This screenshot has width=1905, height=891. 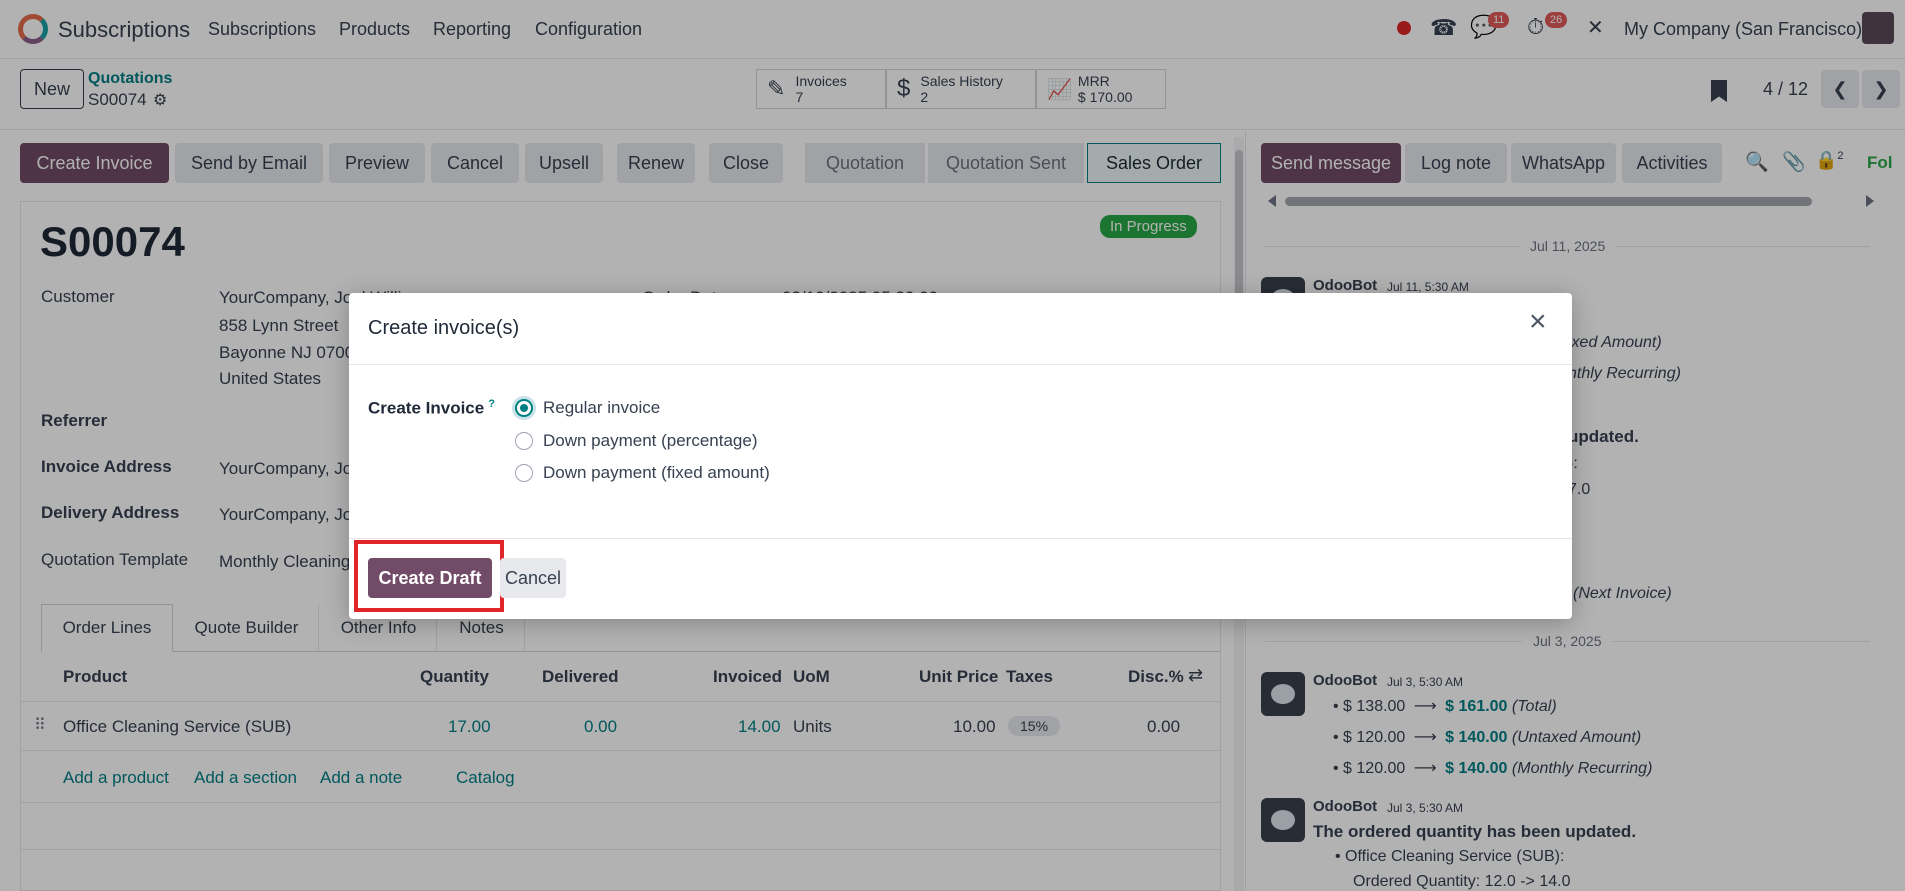 What do you see at coordinates (444, 328) in the screenshot?
I see `dialog-title: Create invoice(s)` at bounding box center [444, 328].